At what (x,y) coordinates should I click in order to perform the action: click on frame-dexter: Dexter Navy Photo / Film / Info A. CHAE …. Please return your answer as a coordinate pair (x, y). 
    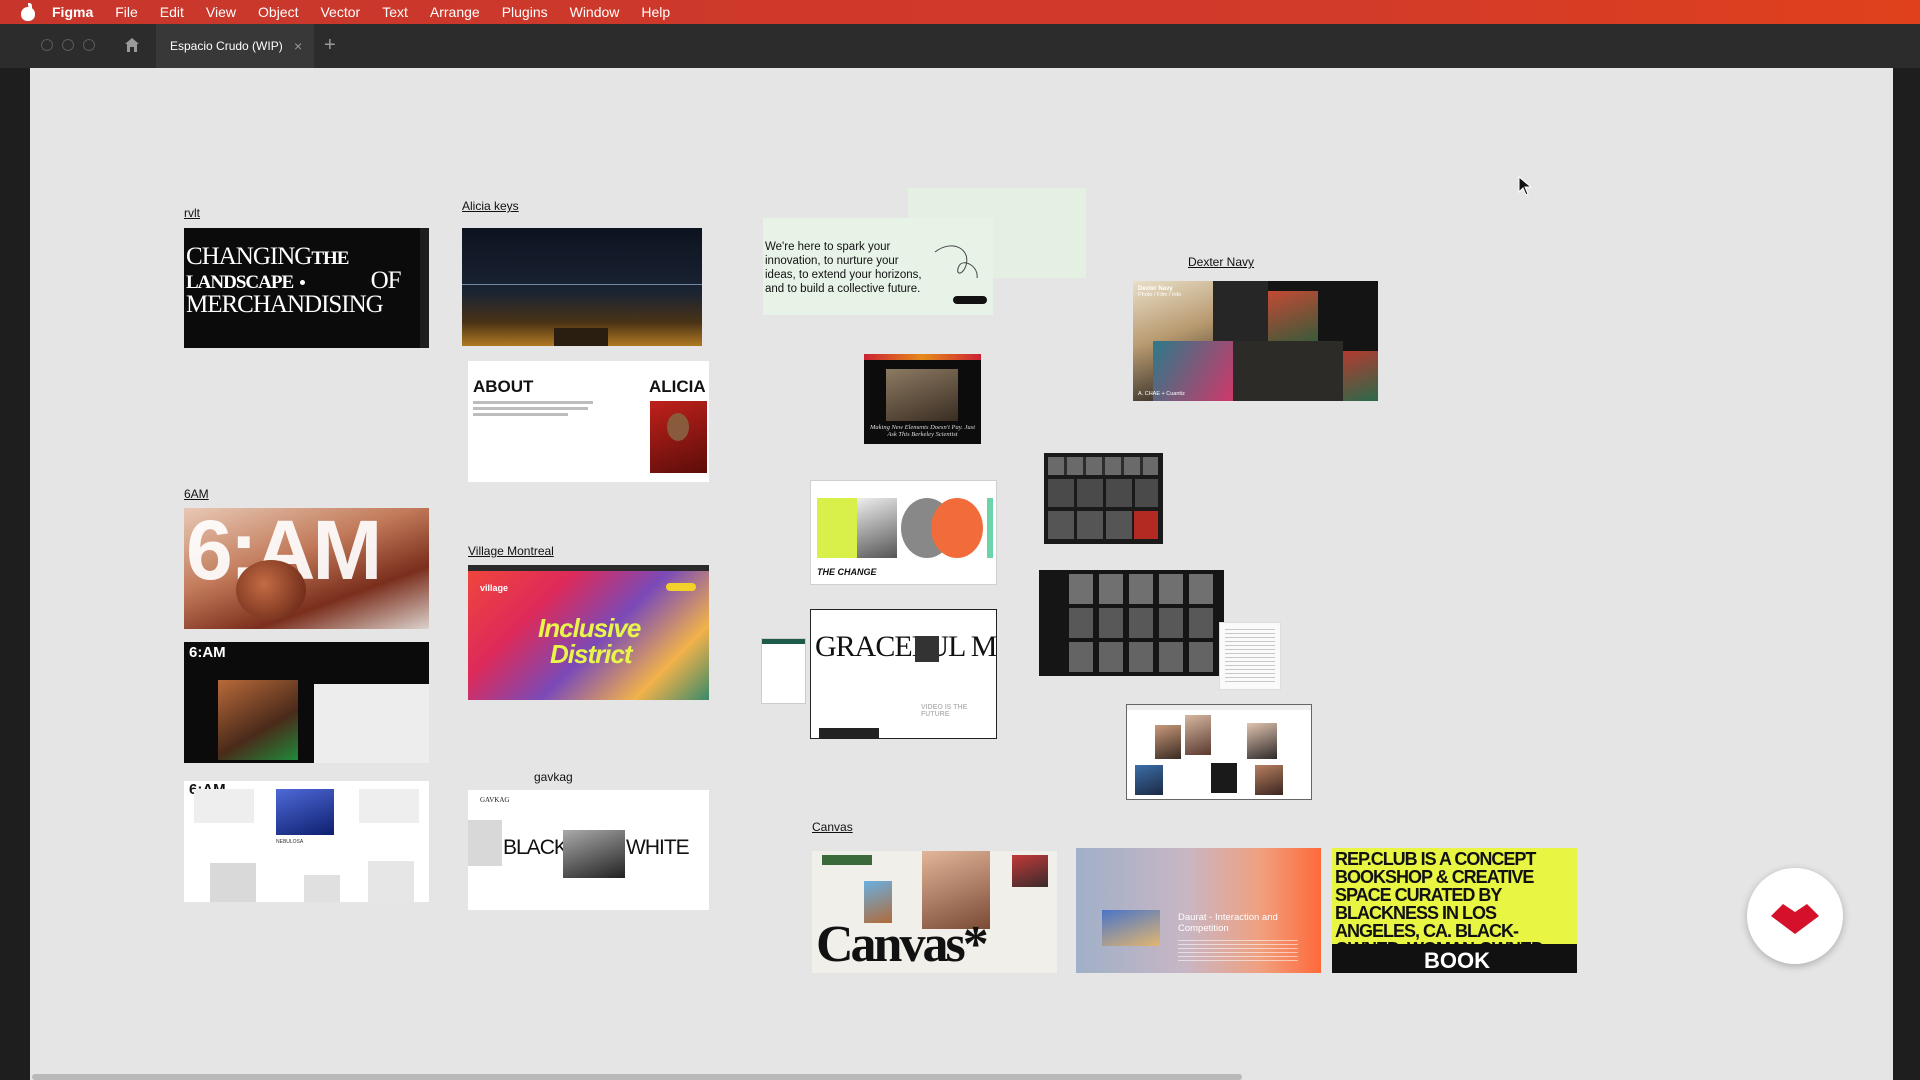
    Looking at the image, I should click on (1255, 341).